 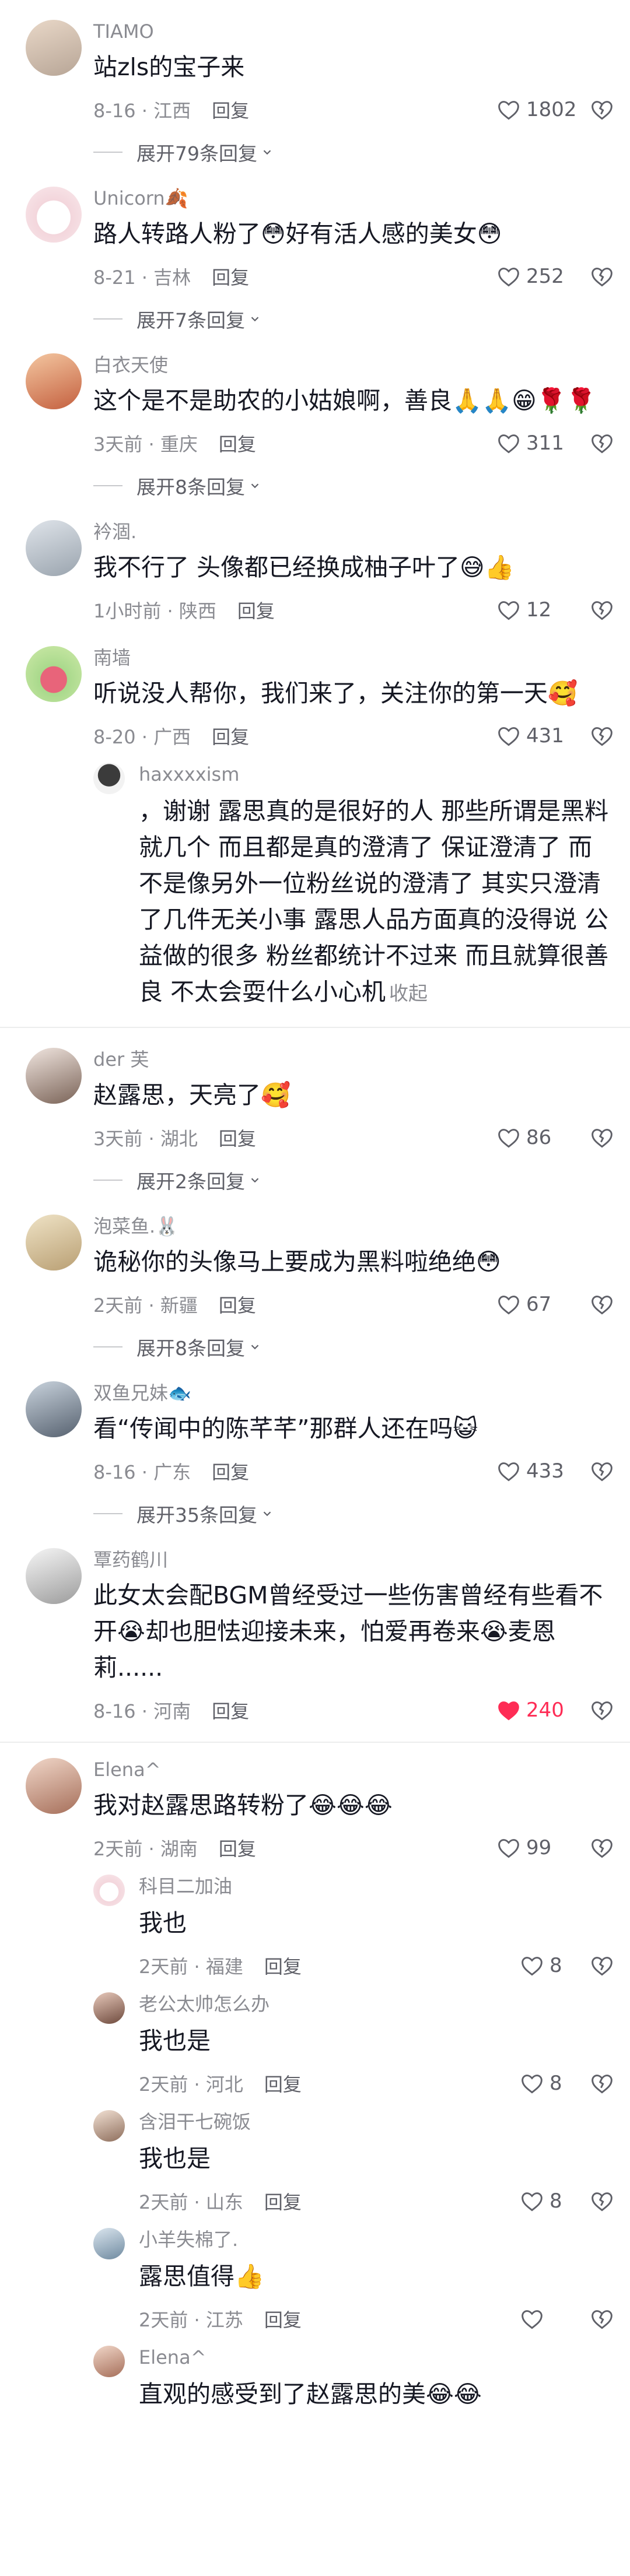 What do you see at coordinates (353, 1180) in the screenshot?
I see `expand-replies-button: 展开2条回复` at bounding box center [353, 1180].